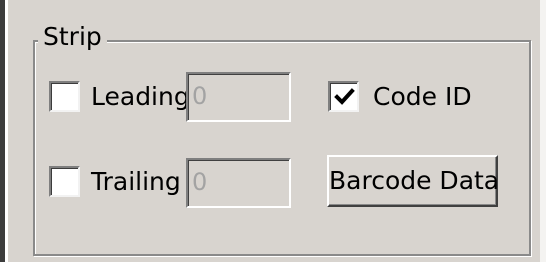 The image size is (546, 268). What do you see at coordinates (238, 183) in the screenshot?
I see `trailing-count-field: 0` at bounding box center [238, 183].